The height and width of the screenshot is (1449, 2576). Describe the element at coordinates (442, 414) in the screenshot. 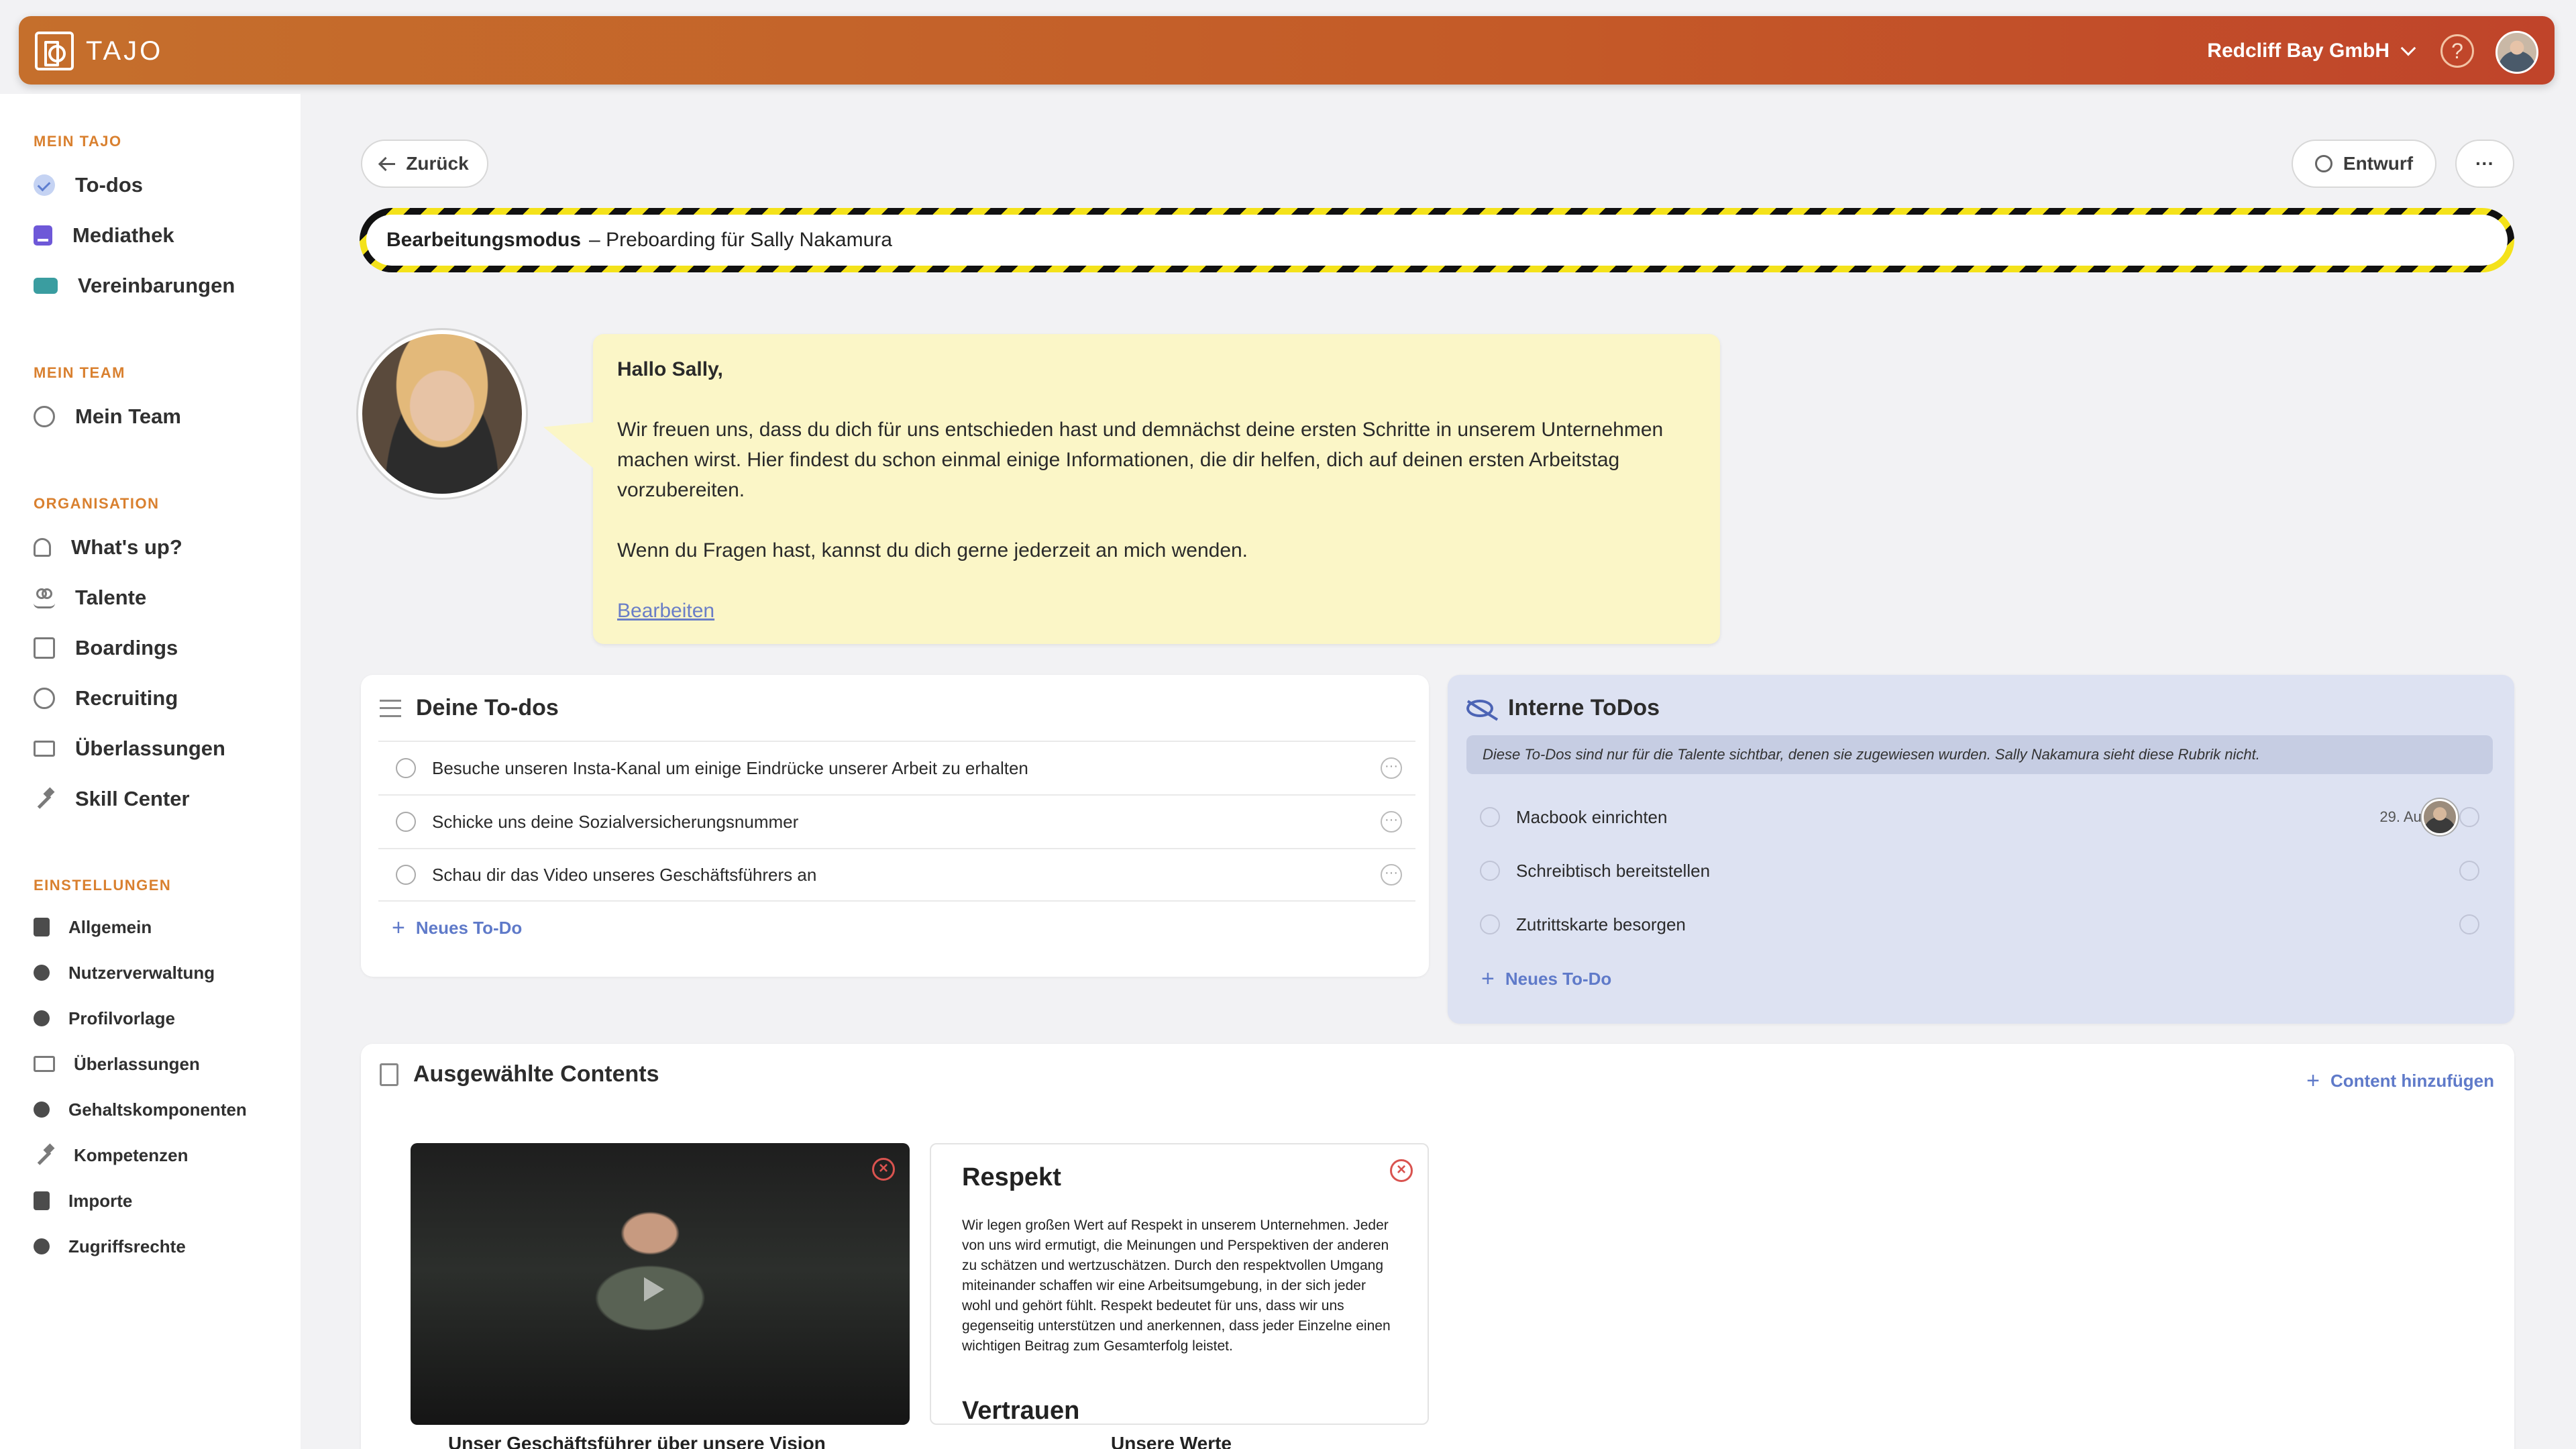

I see `buddy-avatar` at that location.